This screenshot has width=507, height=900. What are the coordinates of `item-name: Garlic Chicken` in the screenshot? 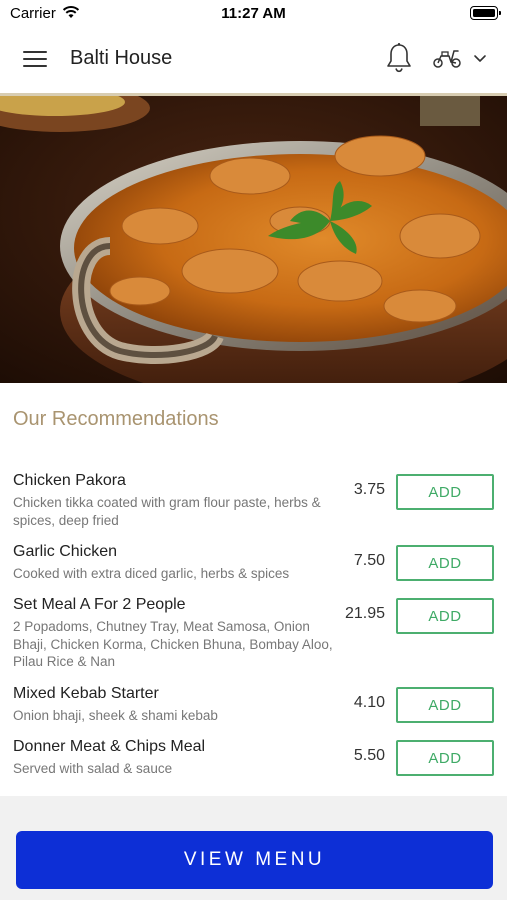 It's located at (65, 551).